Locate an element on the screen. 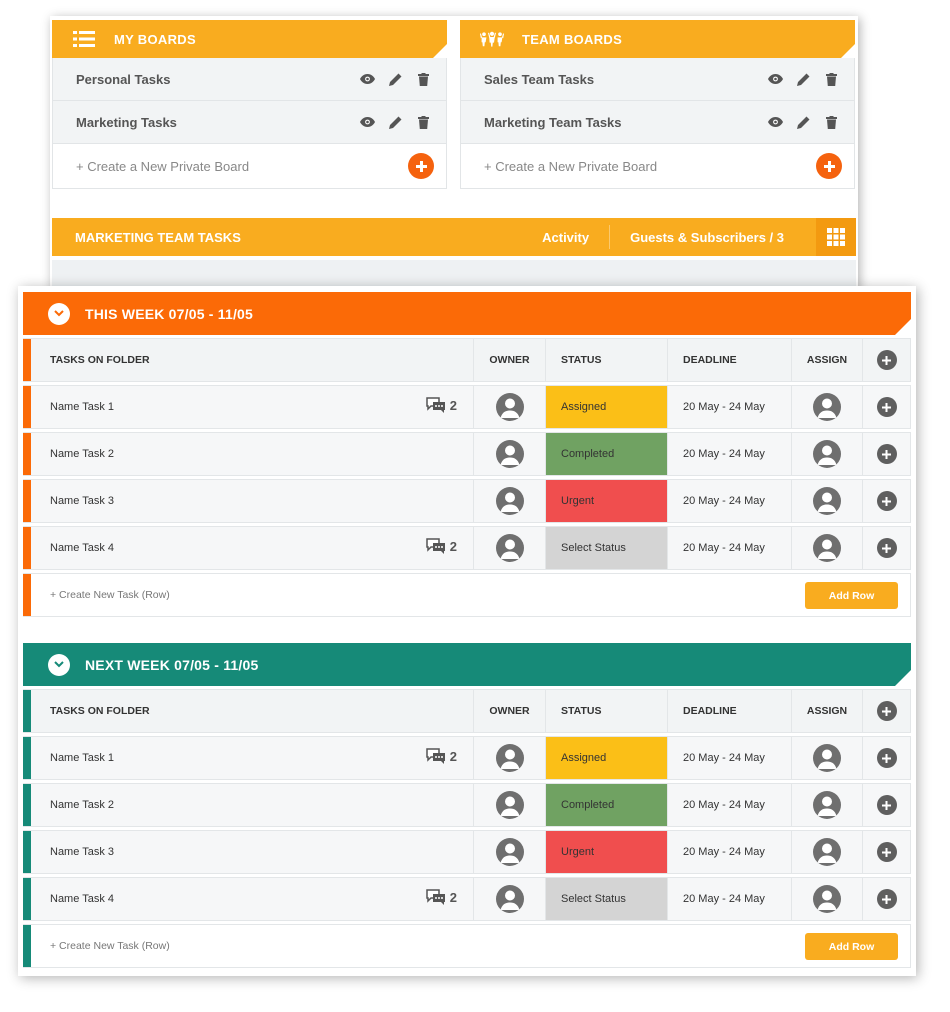  board-item-marketing-tasks: Marketing Tasks is located at coordinates (249, 122).